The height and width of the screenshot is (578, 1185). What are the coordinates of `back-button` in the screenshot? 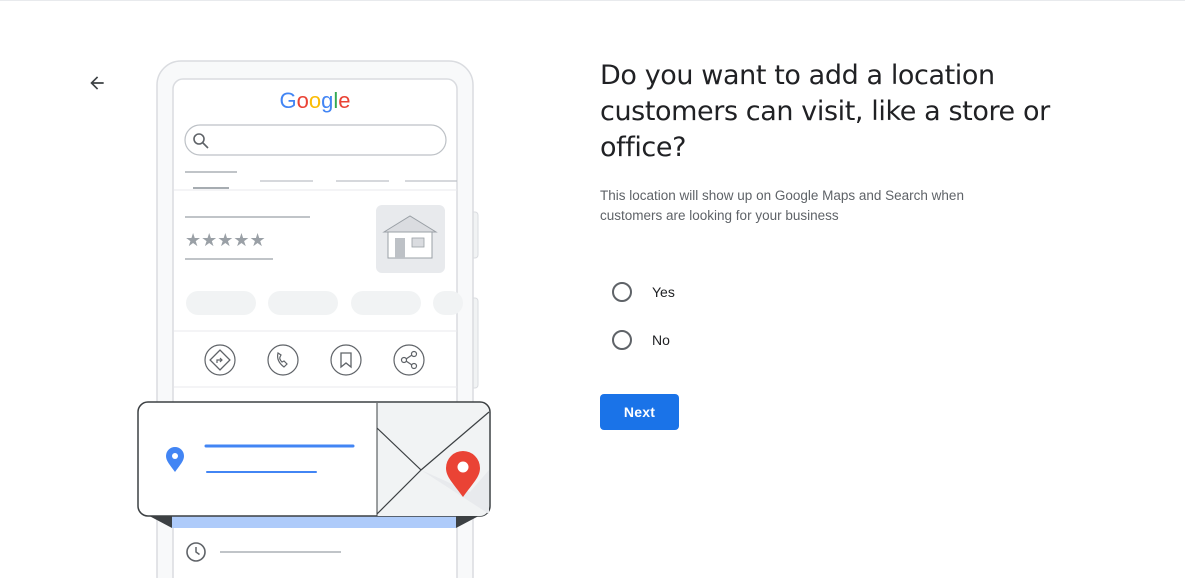 It's located at (97, 83).